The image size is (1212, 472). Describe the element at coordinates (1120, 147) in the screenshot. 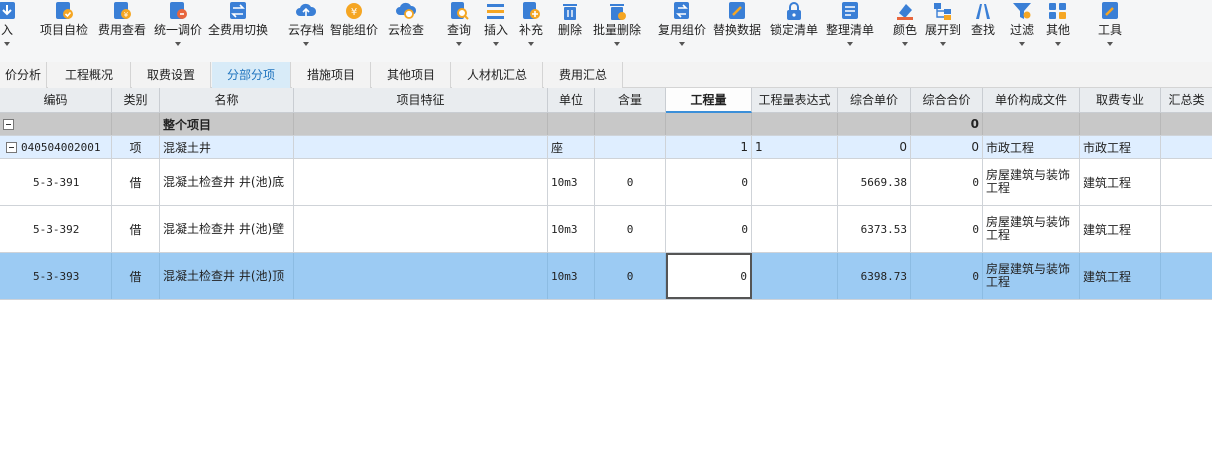

I see `item-fee-major: 市政工程` at that location.